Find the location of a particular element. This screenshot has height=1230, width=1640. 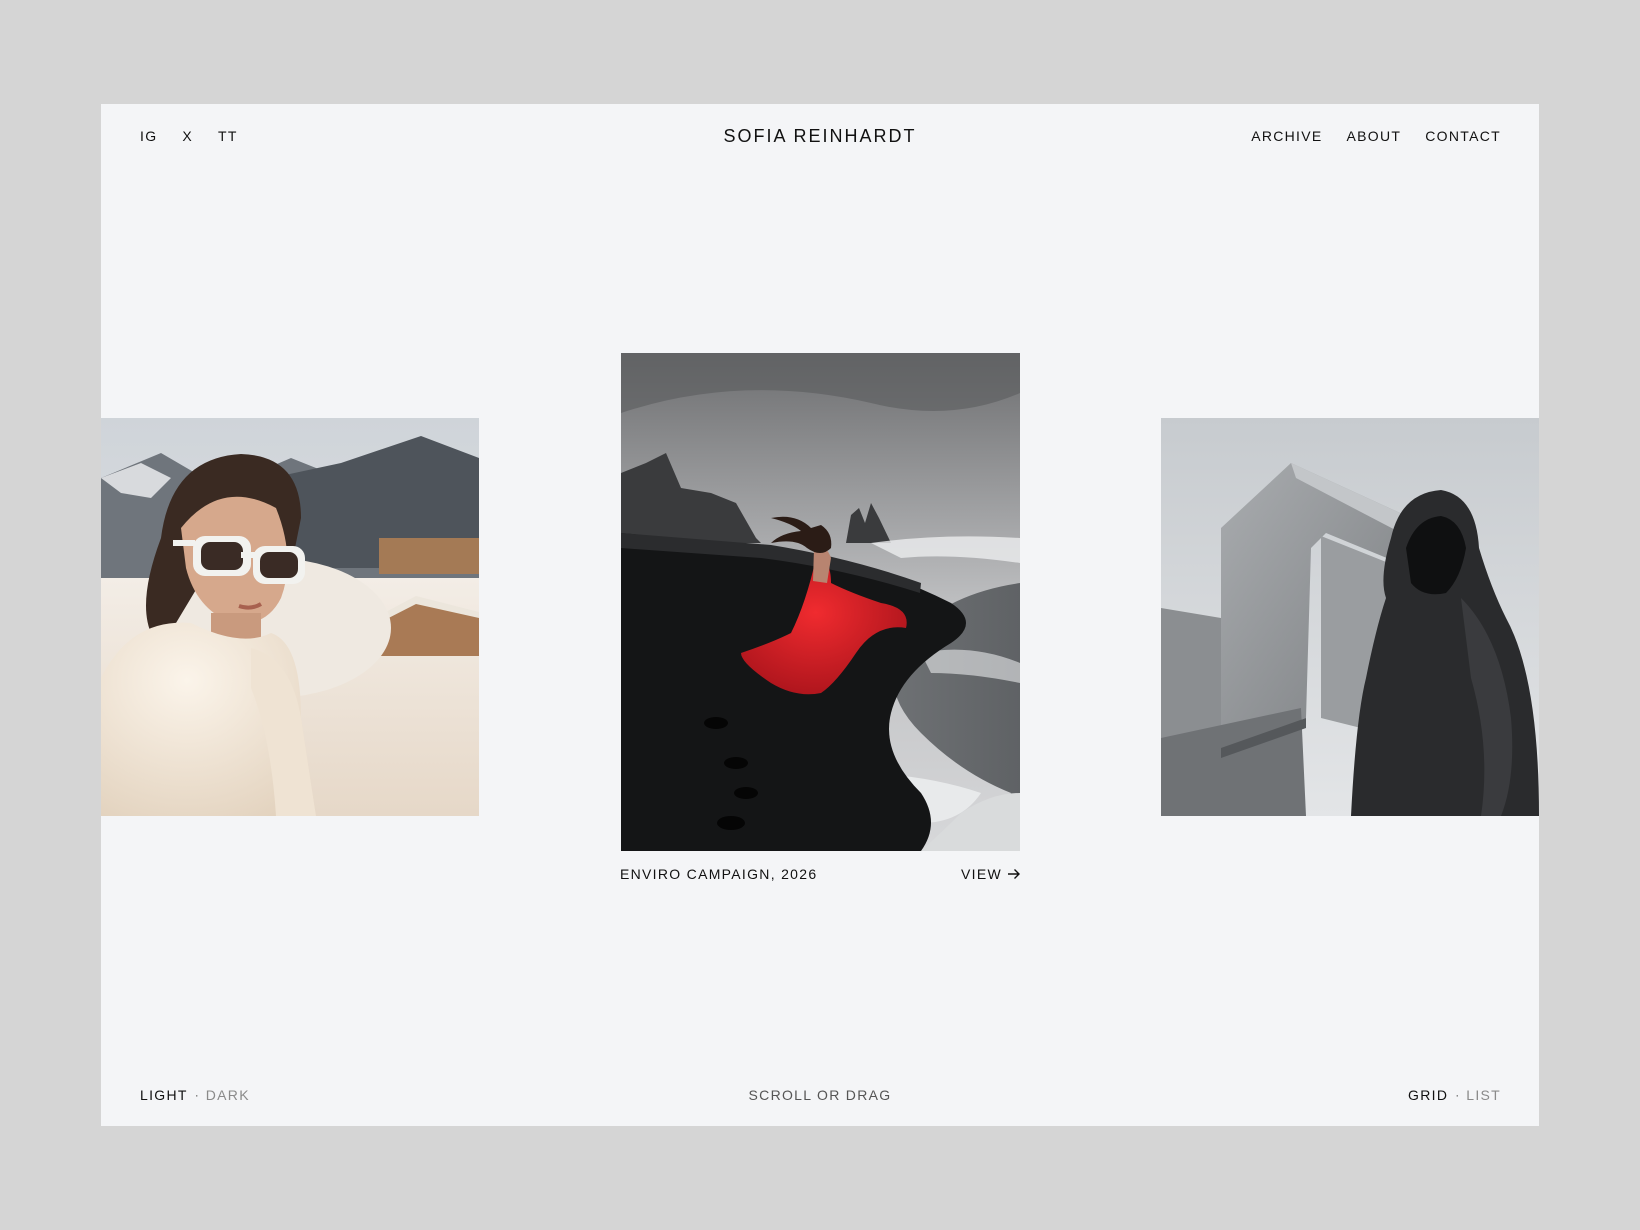

photo-snow-portrait is located at coordinates (290, 617).